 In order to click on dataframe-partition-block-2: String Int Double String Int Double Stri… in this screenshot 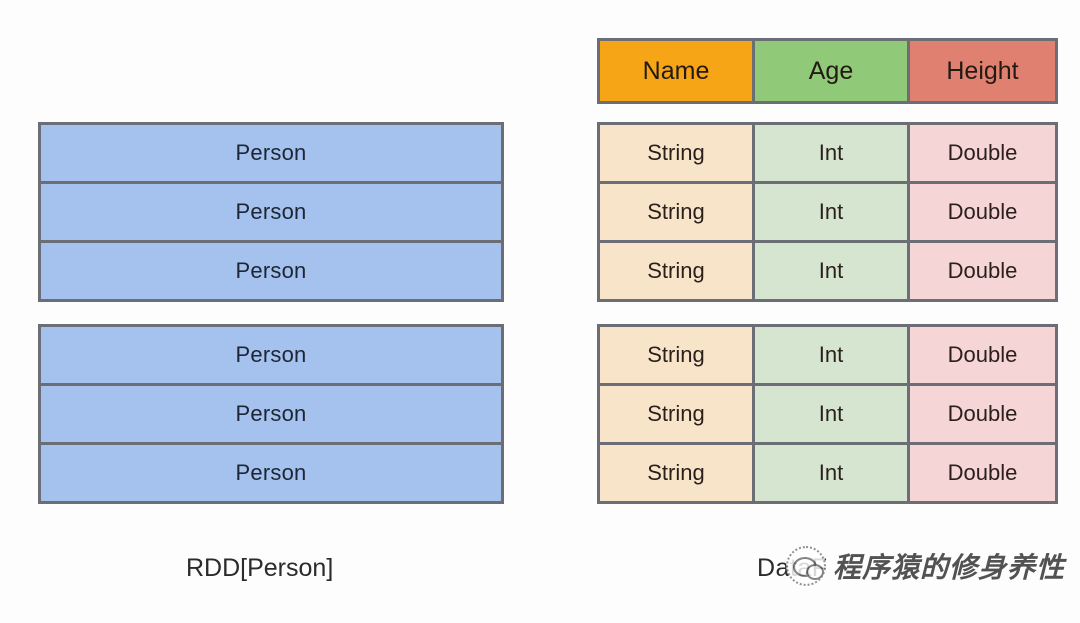, I will do `click(827, 414)`.